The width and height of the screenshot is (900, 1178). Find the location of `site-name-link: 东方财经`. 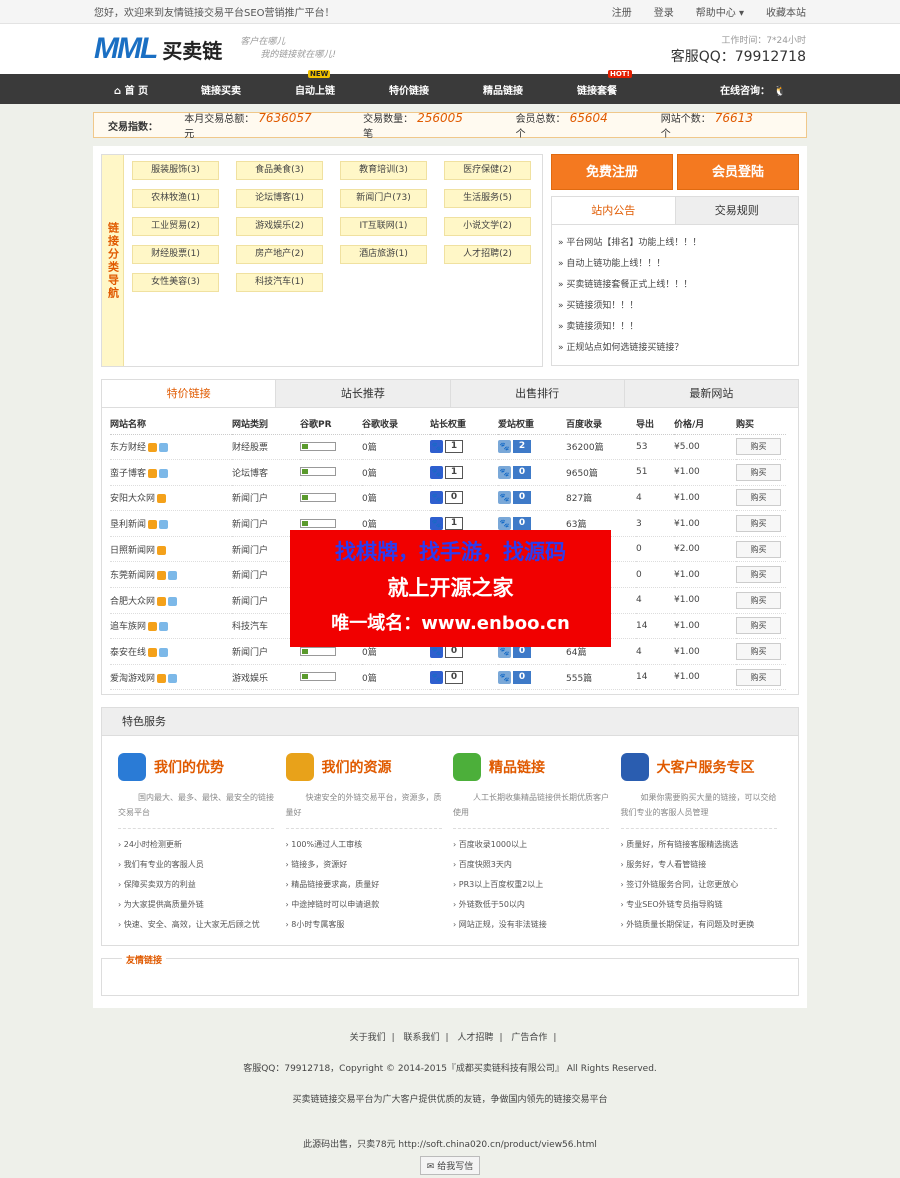

site-name-link: 东方财经 is located at coordinates (128, 448).